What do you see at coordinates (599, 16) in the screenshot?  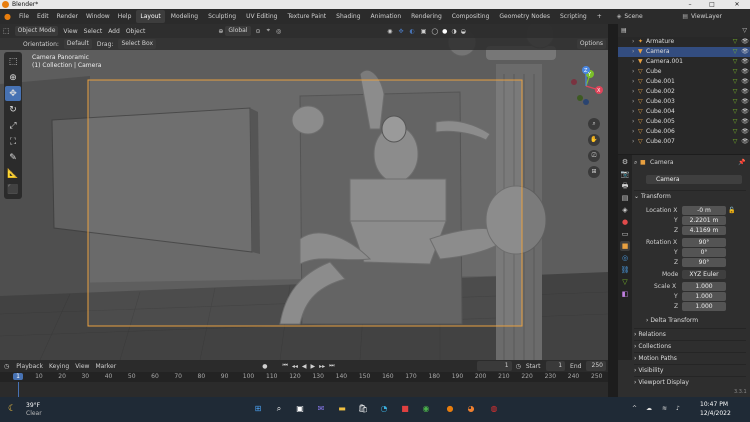 I see `add-workspace-button: +` at bounding box center [599, 16].